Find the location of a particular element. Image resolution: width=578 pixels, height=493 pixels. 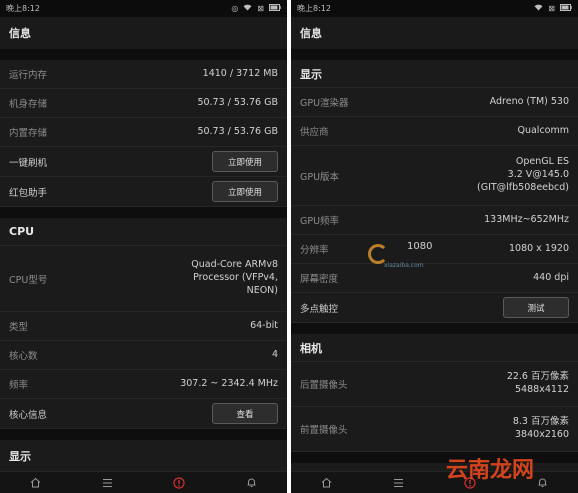

watermark-logo is located at coordinates (378, 254).